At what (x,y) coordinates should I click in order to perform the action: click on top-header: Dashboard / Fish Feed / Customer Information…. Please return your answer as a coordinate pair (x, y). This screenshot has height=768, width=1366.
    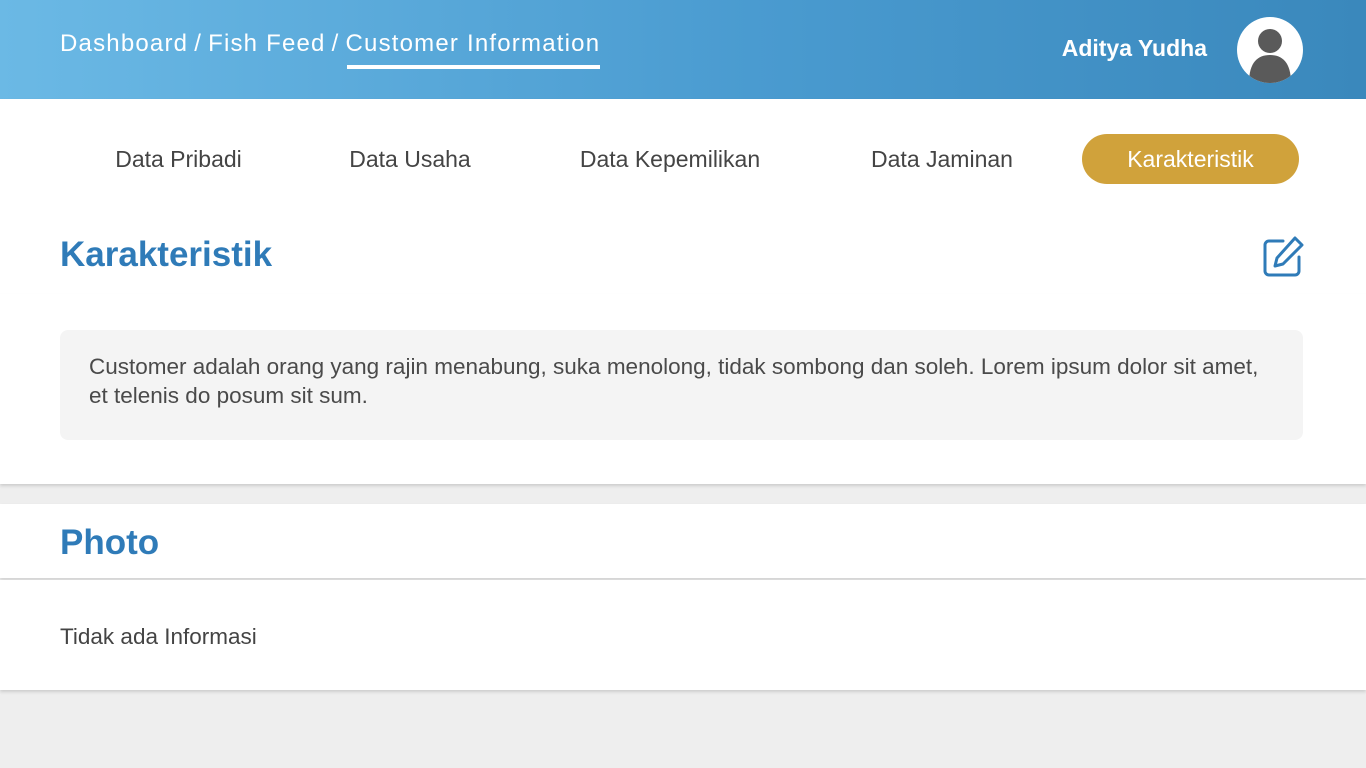
    Looking at the image, I should click on (683, 49).